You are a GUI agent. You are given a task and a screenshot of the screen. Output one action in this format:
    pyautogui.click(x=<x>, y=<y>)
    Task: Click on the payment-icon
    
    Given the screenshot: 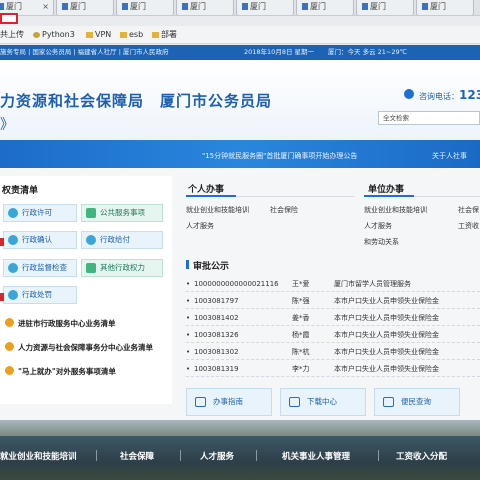 What is the action you would take?
    pyautogui.click(x=91, y=240)
    